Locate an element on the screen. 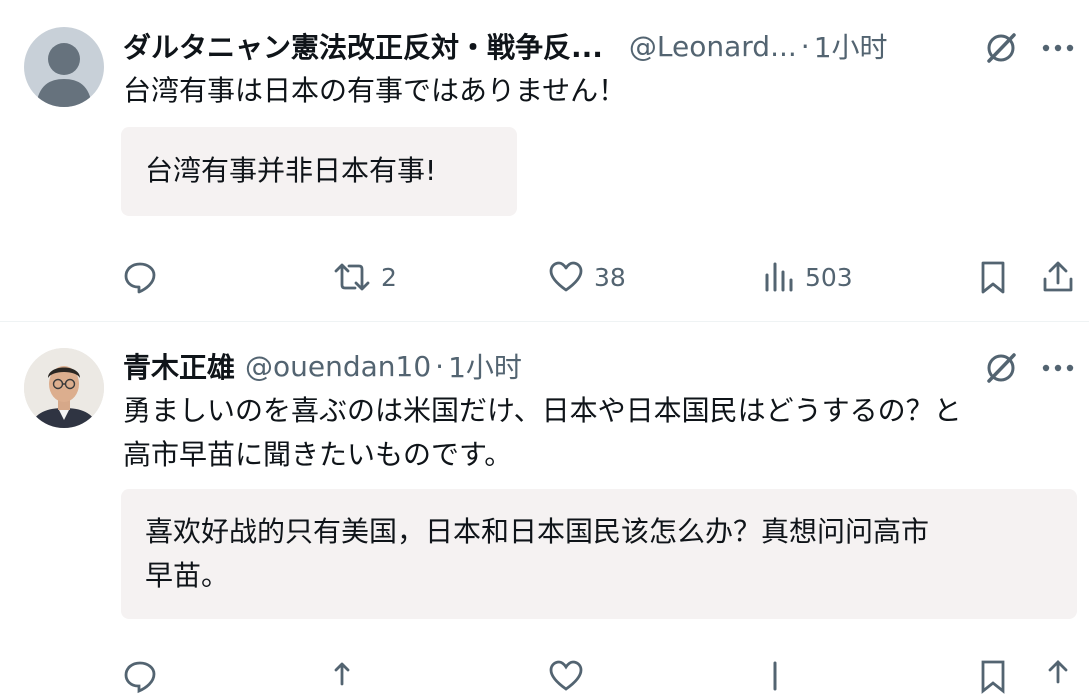 This screenshot has height=696, width=1089. translation-text: 台湾有事并非日本有事! is located at coordinates (291, 170).